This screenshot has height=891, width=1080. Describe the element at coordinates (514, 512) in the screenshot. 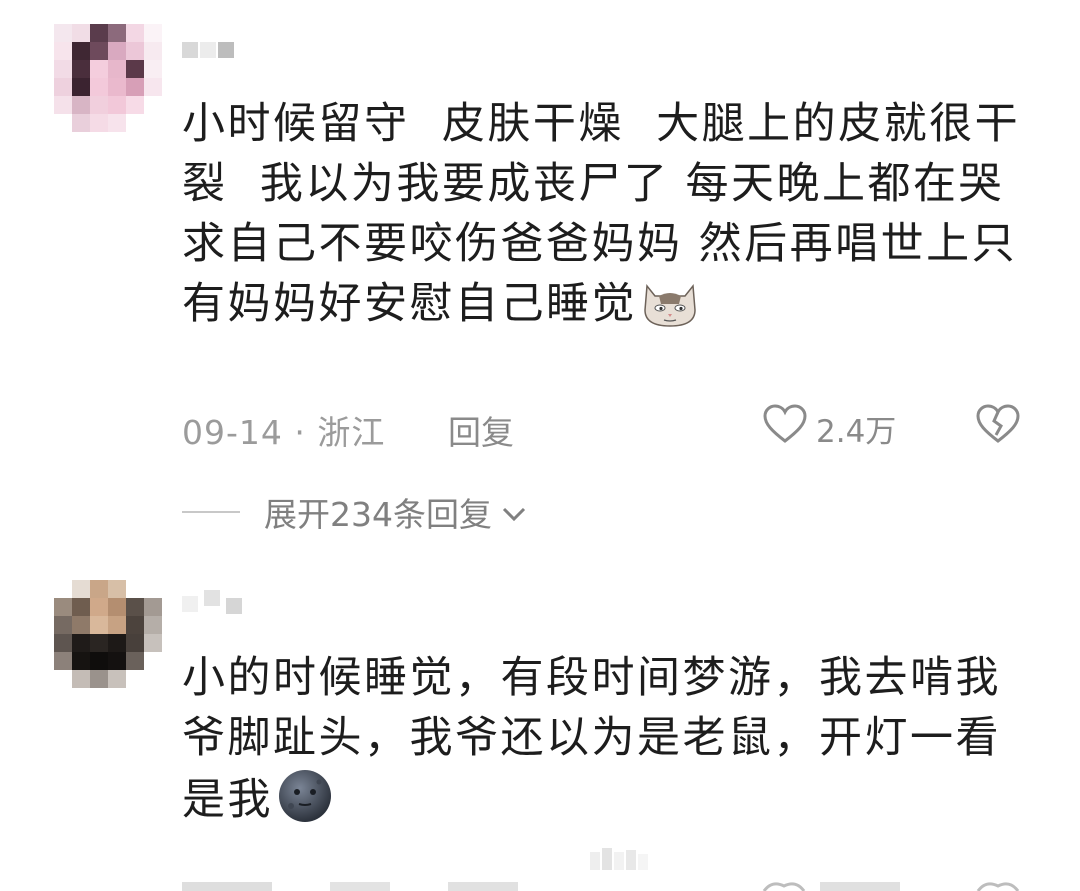

I see `chevron-down-icon` at that location.